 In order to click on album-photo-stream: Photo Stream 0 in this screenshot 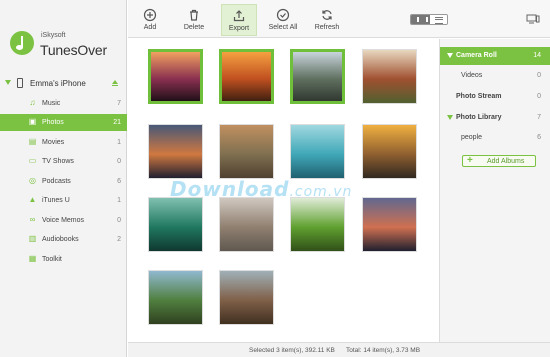, I will do `click(495, 97)`.